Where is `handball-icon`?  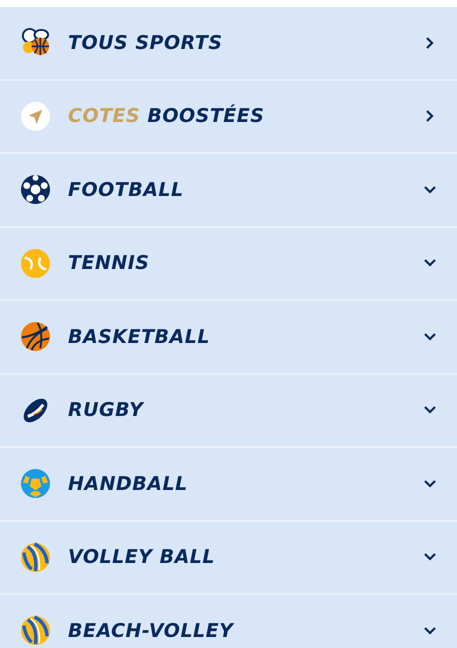 handball-icon is located at coordinates (35, 484).